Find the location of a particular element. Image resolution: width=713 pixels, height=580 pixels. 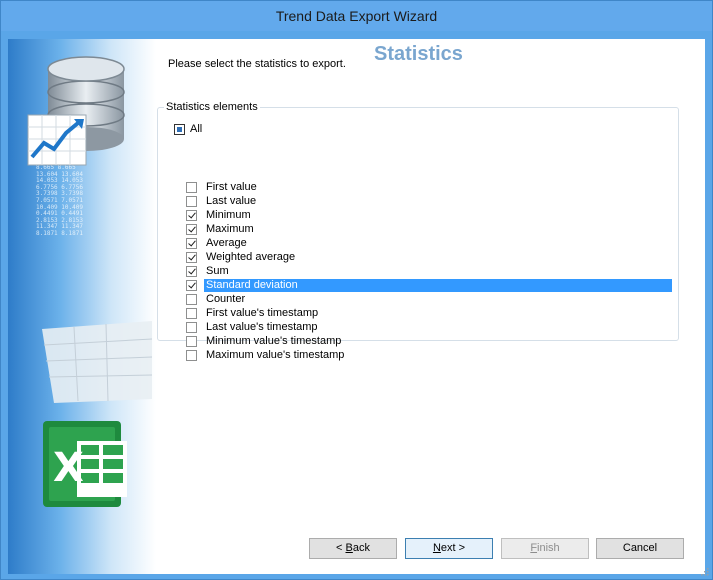

back-button: < Back is located at coordinates (353, 548).